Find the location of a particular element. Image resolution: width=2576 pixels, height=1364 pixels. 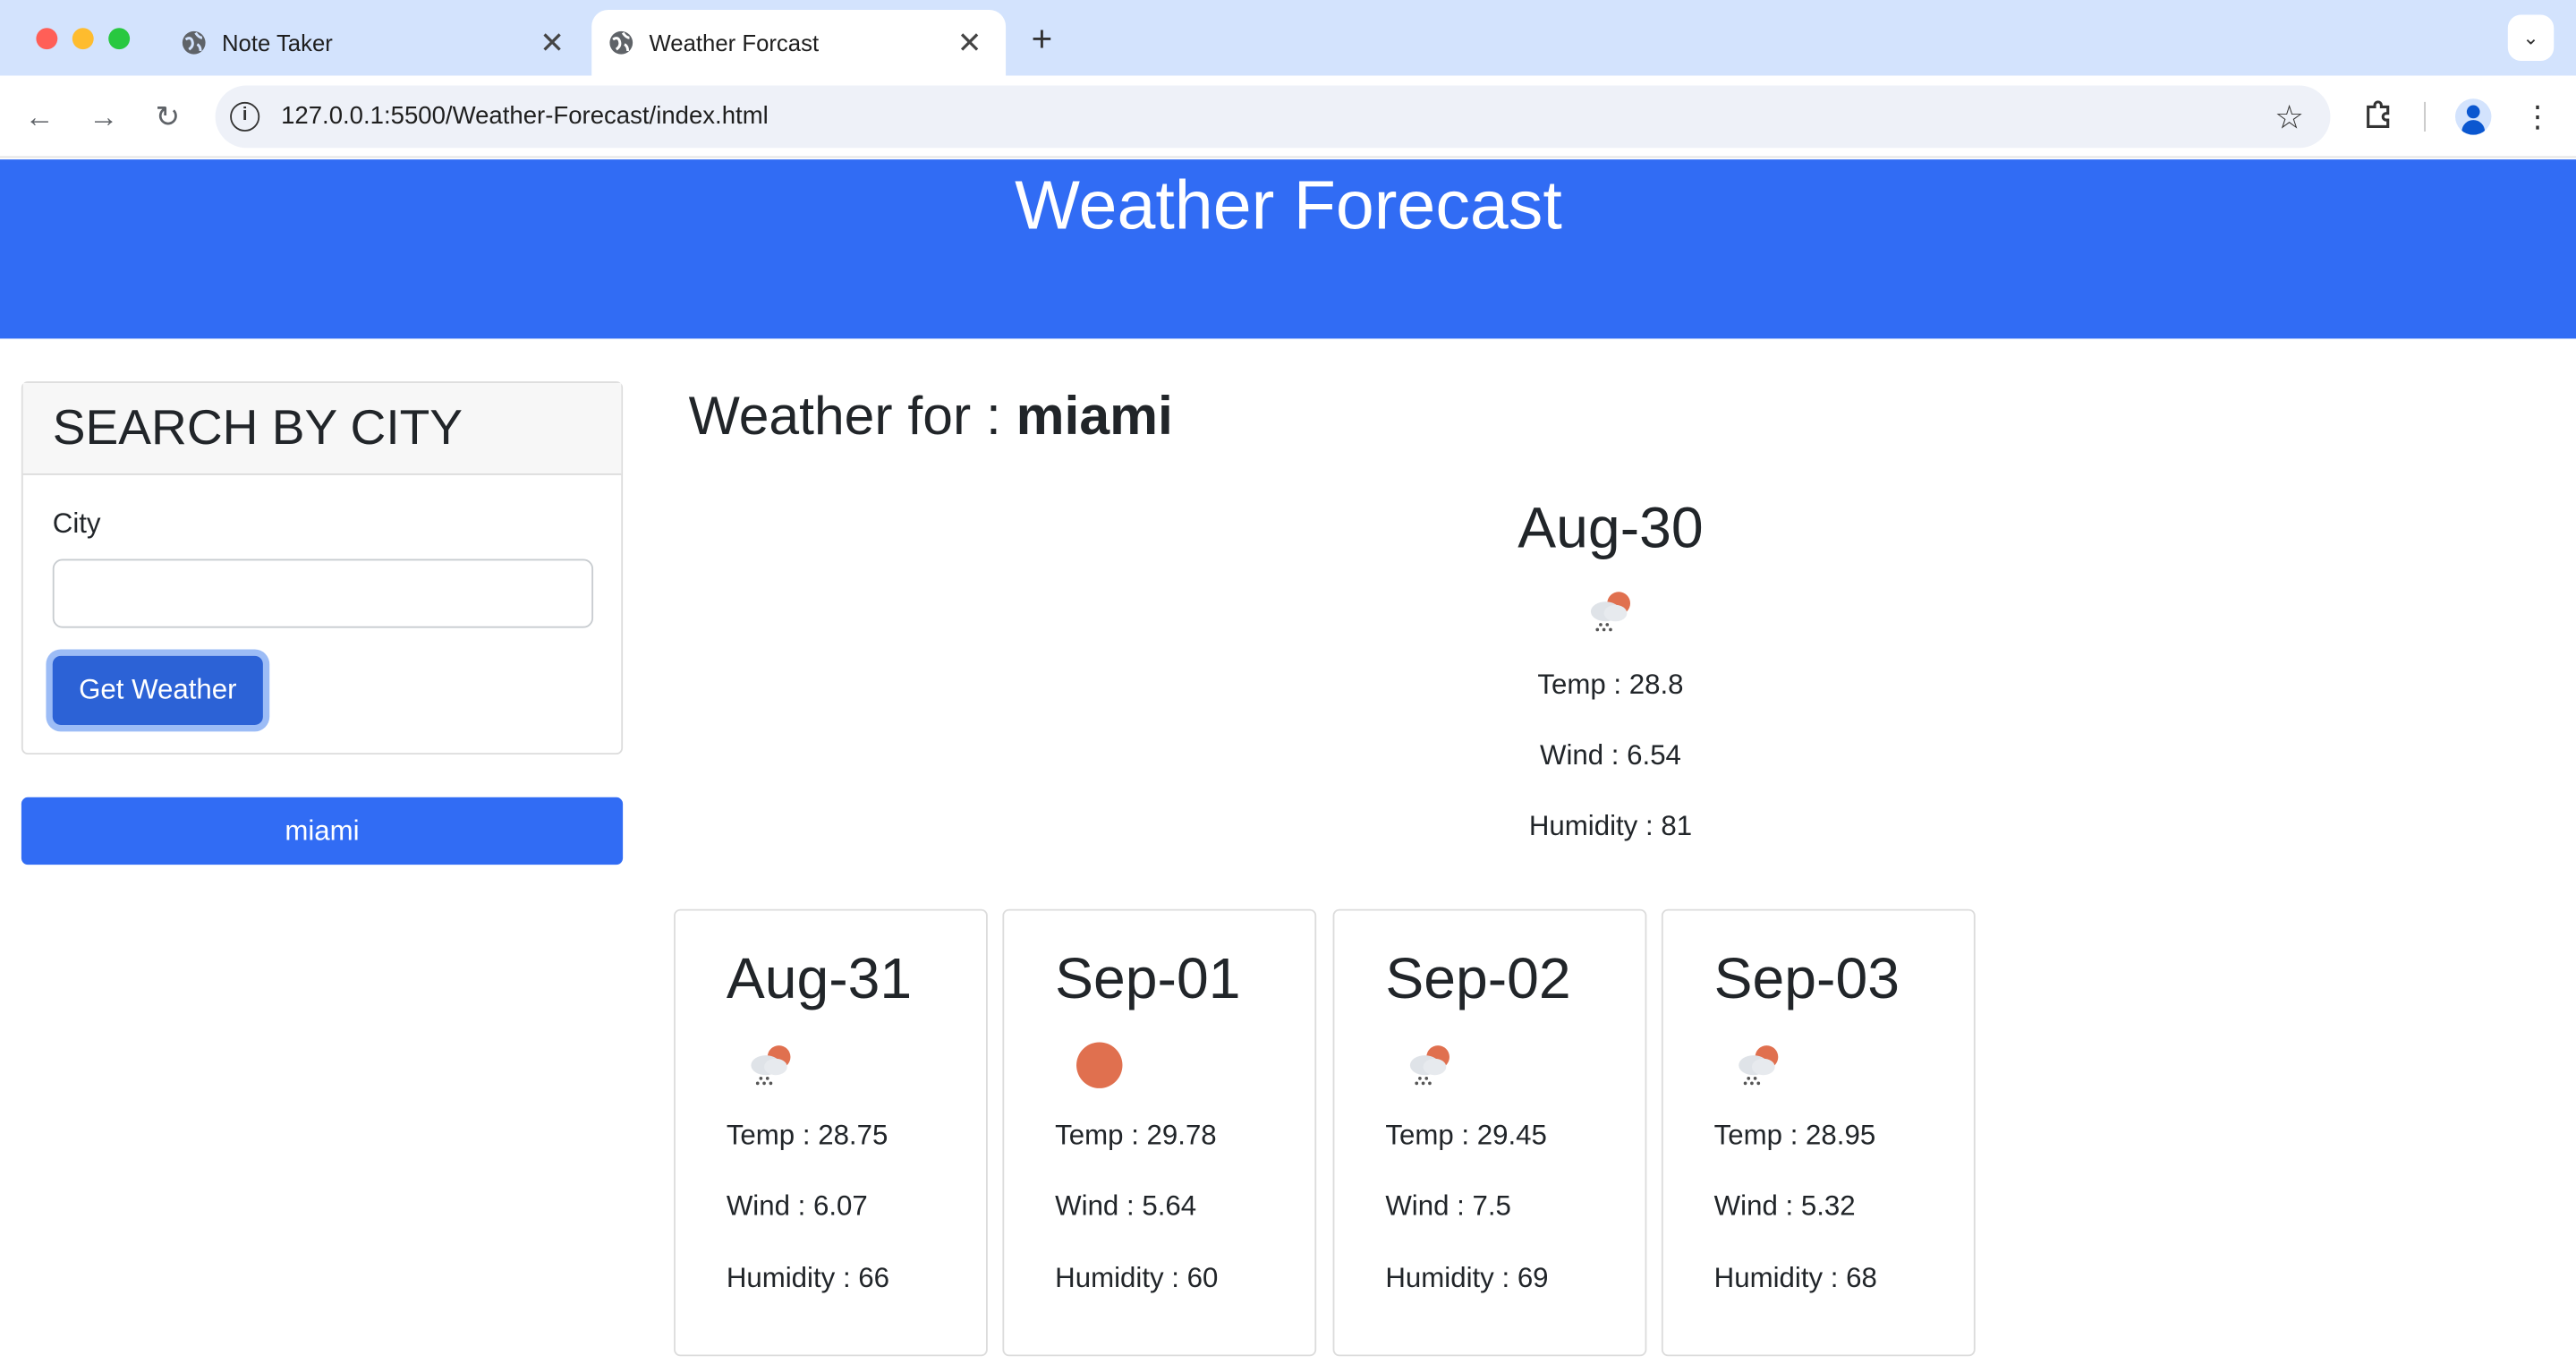

today-wind: Wind : 6.54 is located at coordinates (1610, 755).